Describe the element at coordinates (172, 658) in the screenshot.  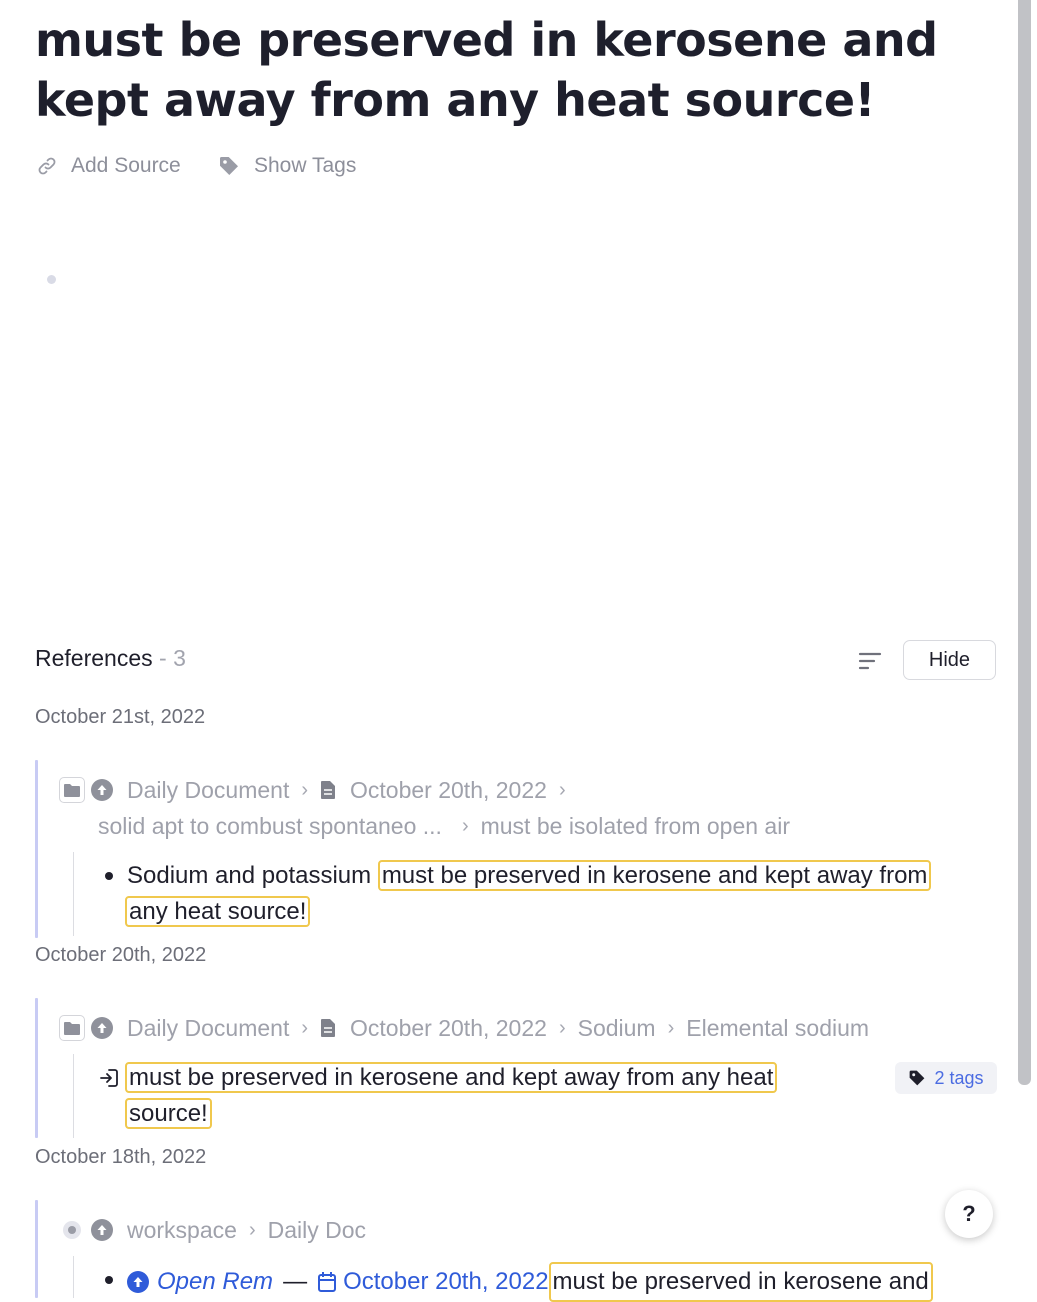
I see `references-count: - 3` at that location.